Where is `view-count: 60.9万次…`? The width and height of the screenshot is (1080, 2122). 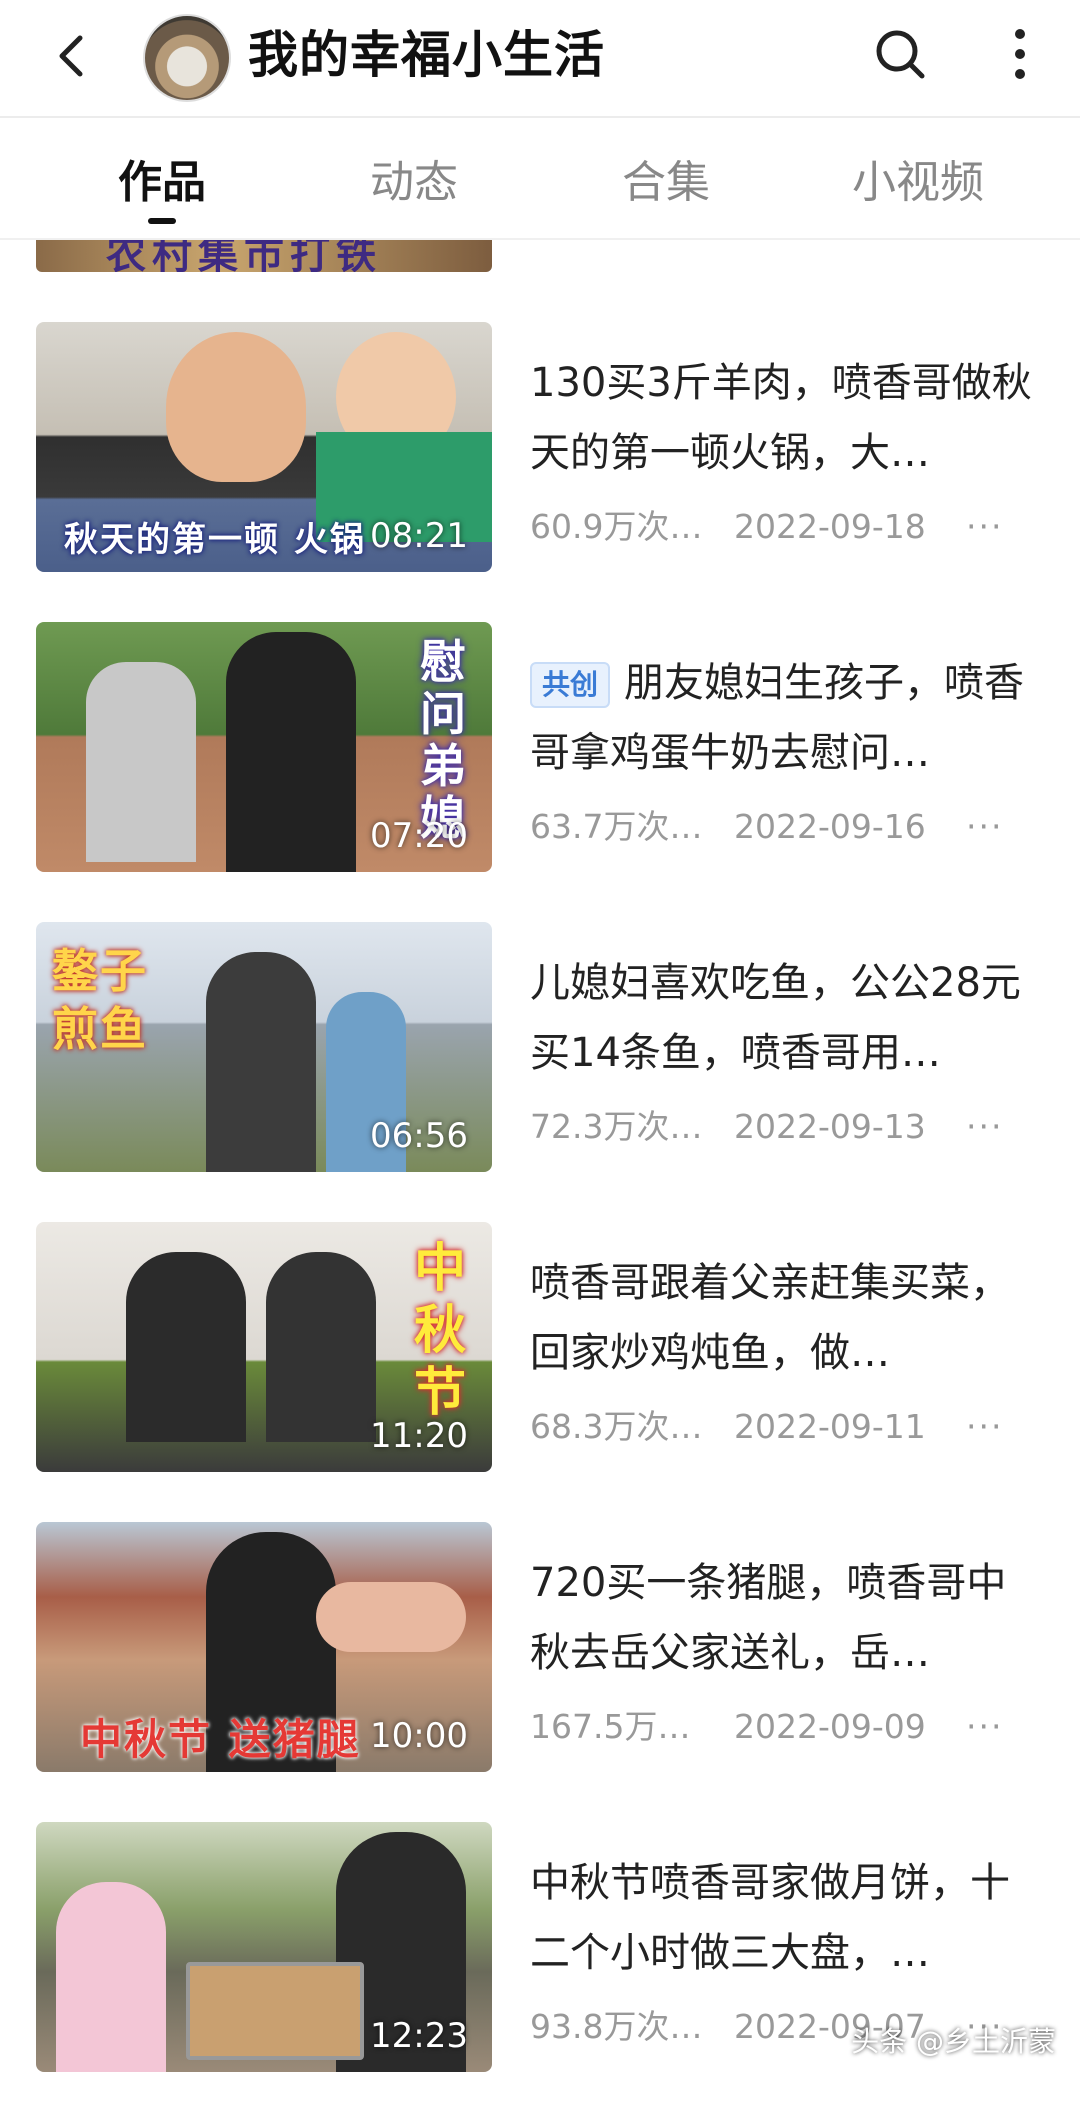
view-count: 60.9万次… is located at coordinates (616, 526).